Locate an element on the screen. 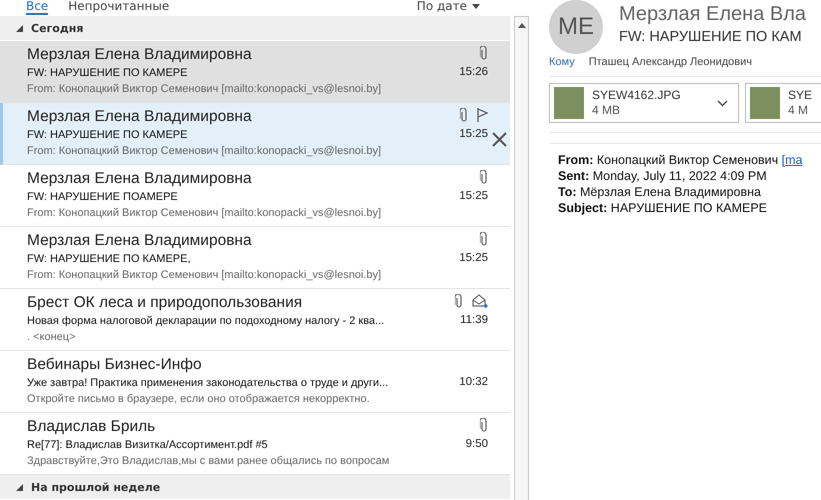  to-label: Кому is located at coordinates (562, 62).